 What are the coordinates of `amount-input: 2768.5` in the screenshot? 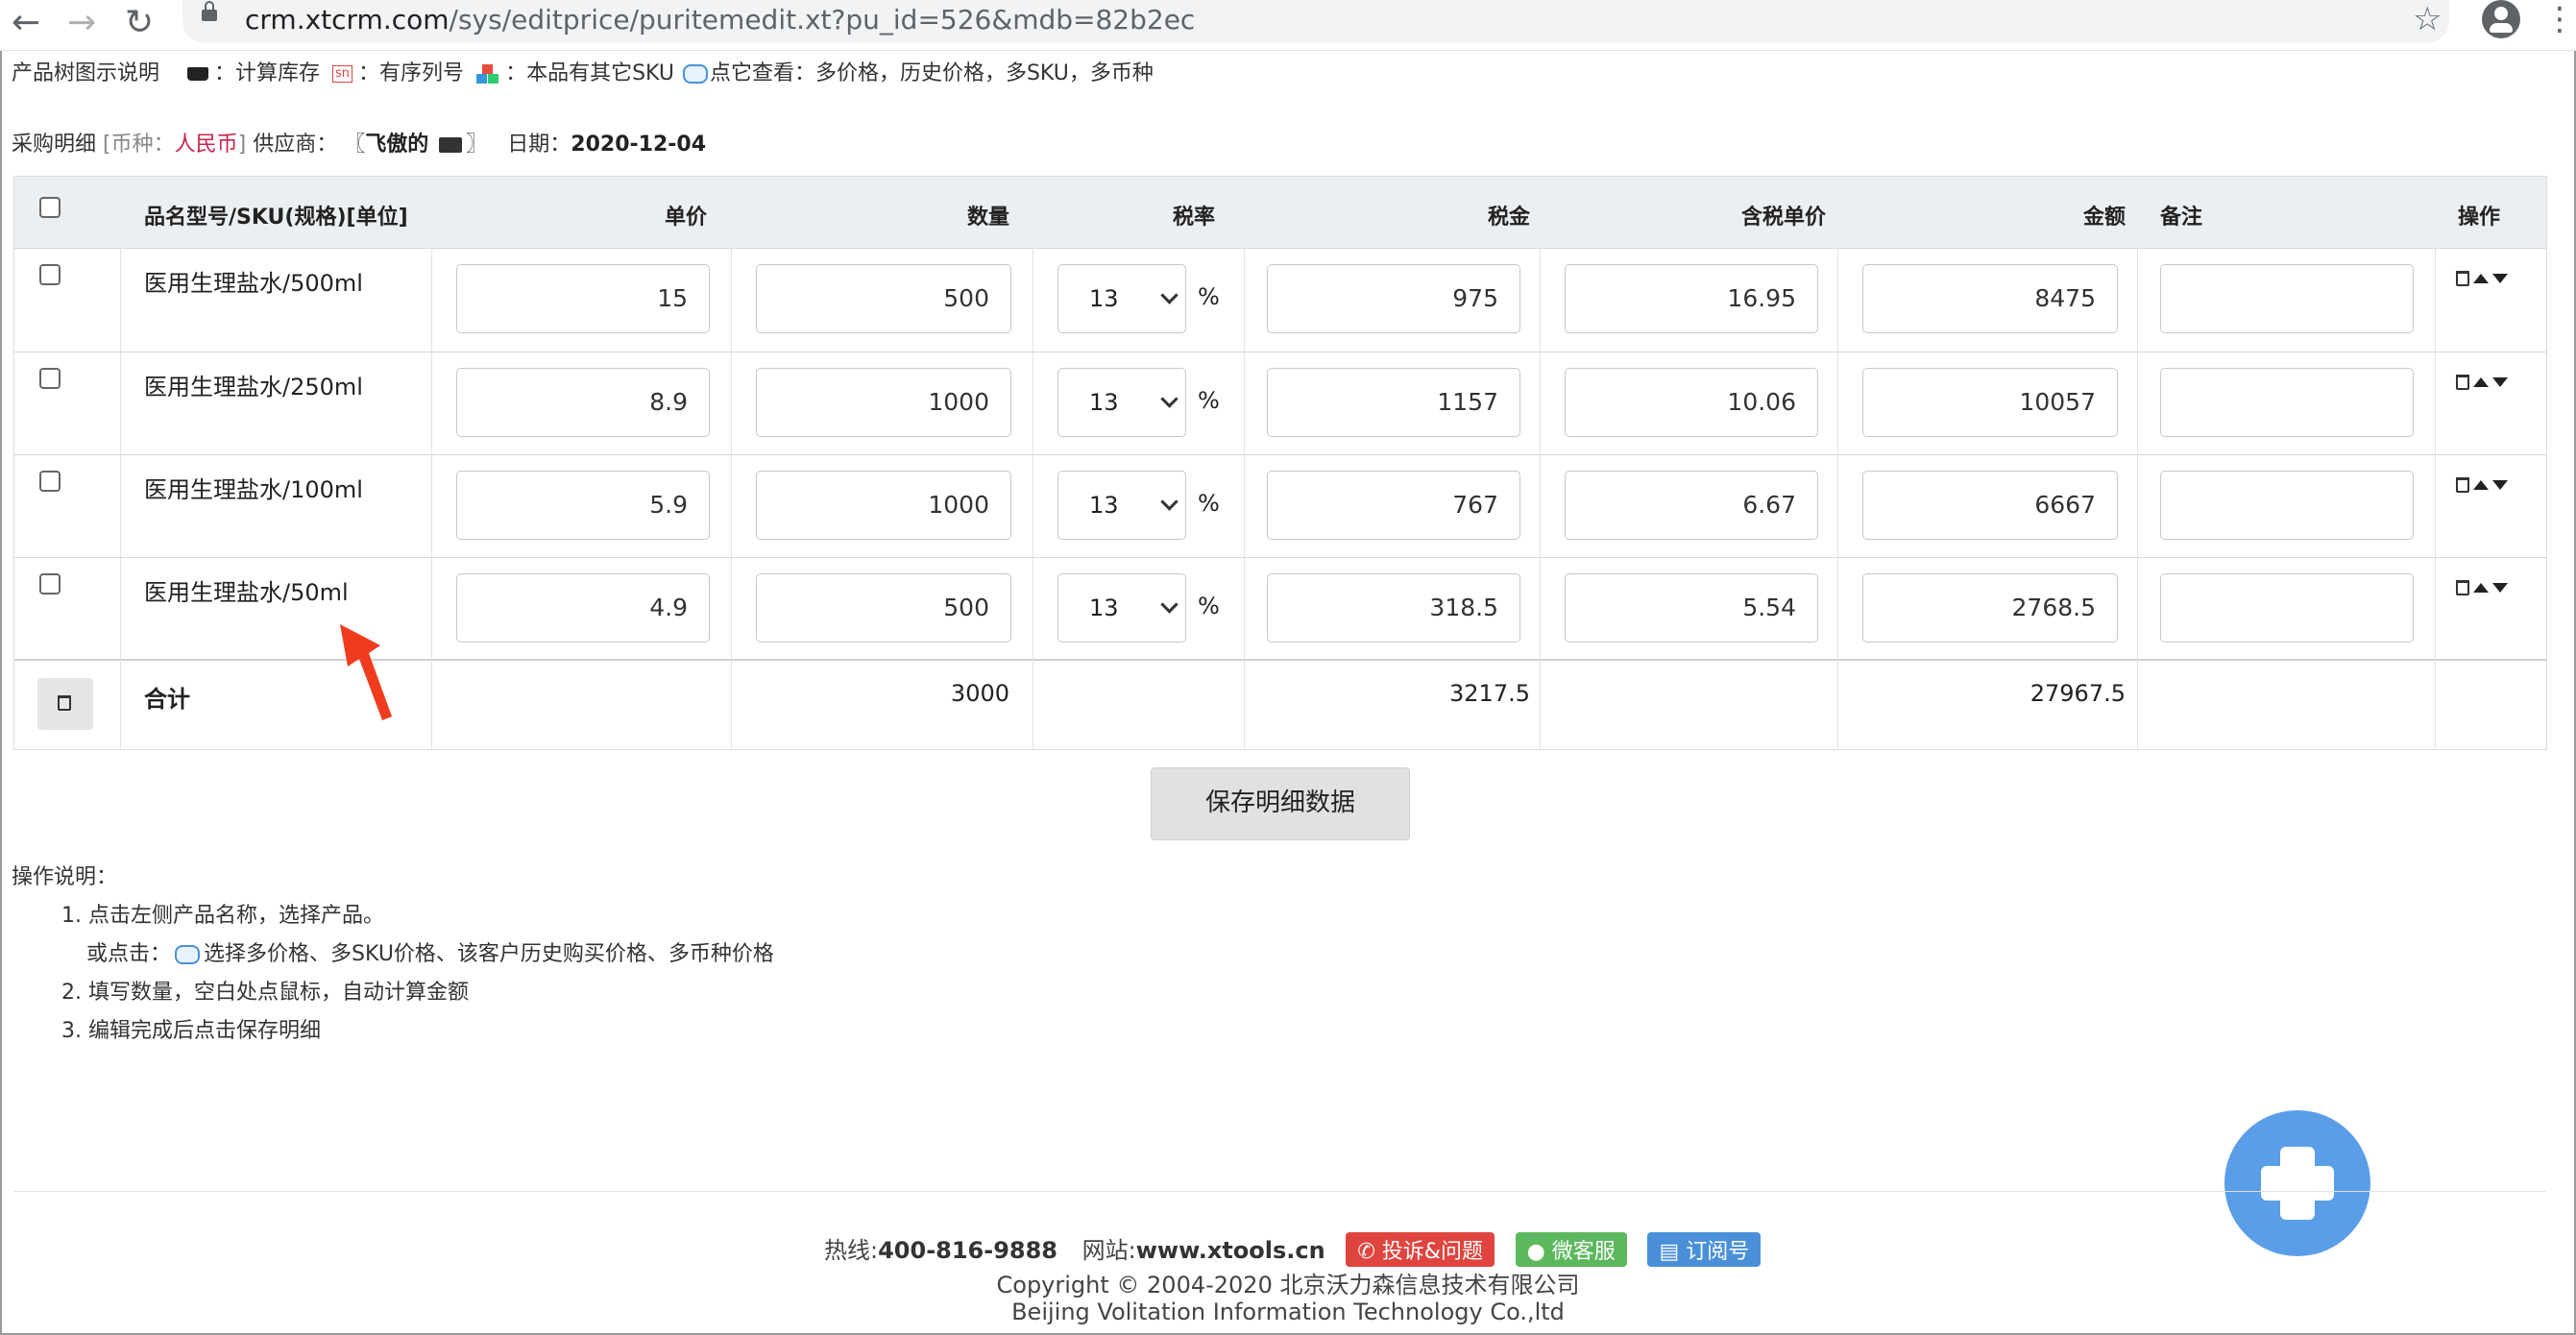 It's located at (1990, 608).